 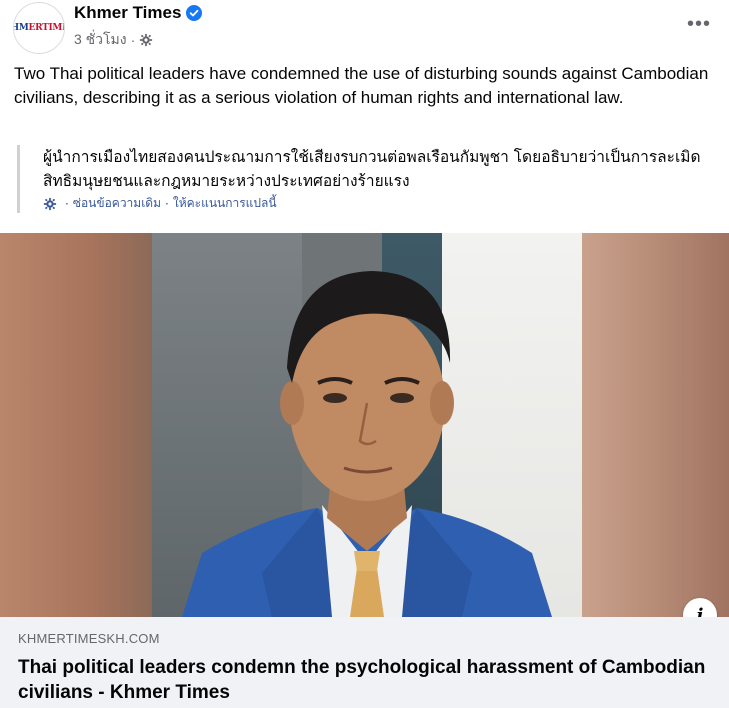 What do you see at coordinates (127, 13) in the screenshot?
I see `author-name: Khmer Times` at bounding box center [127, 13].